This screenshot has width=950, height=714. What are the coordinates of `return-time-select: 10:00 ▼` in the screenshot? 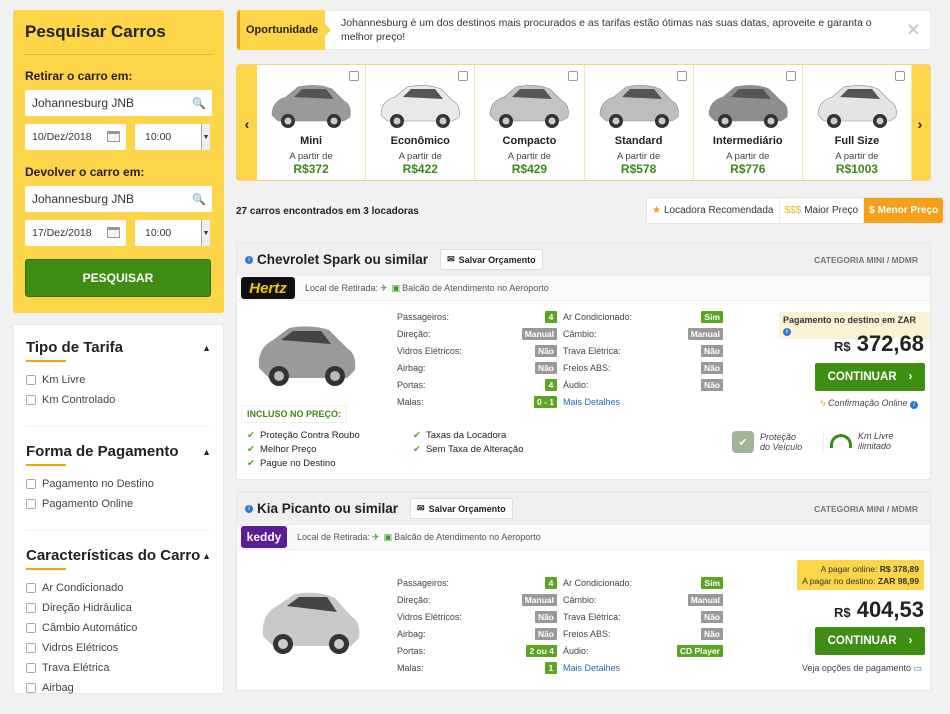 It's located at (172, 233).